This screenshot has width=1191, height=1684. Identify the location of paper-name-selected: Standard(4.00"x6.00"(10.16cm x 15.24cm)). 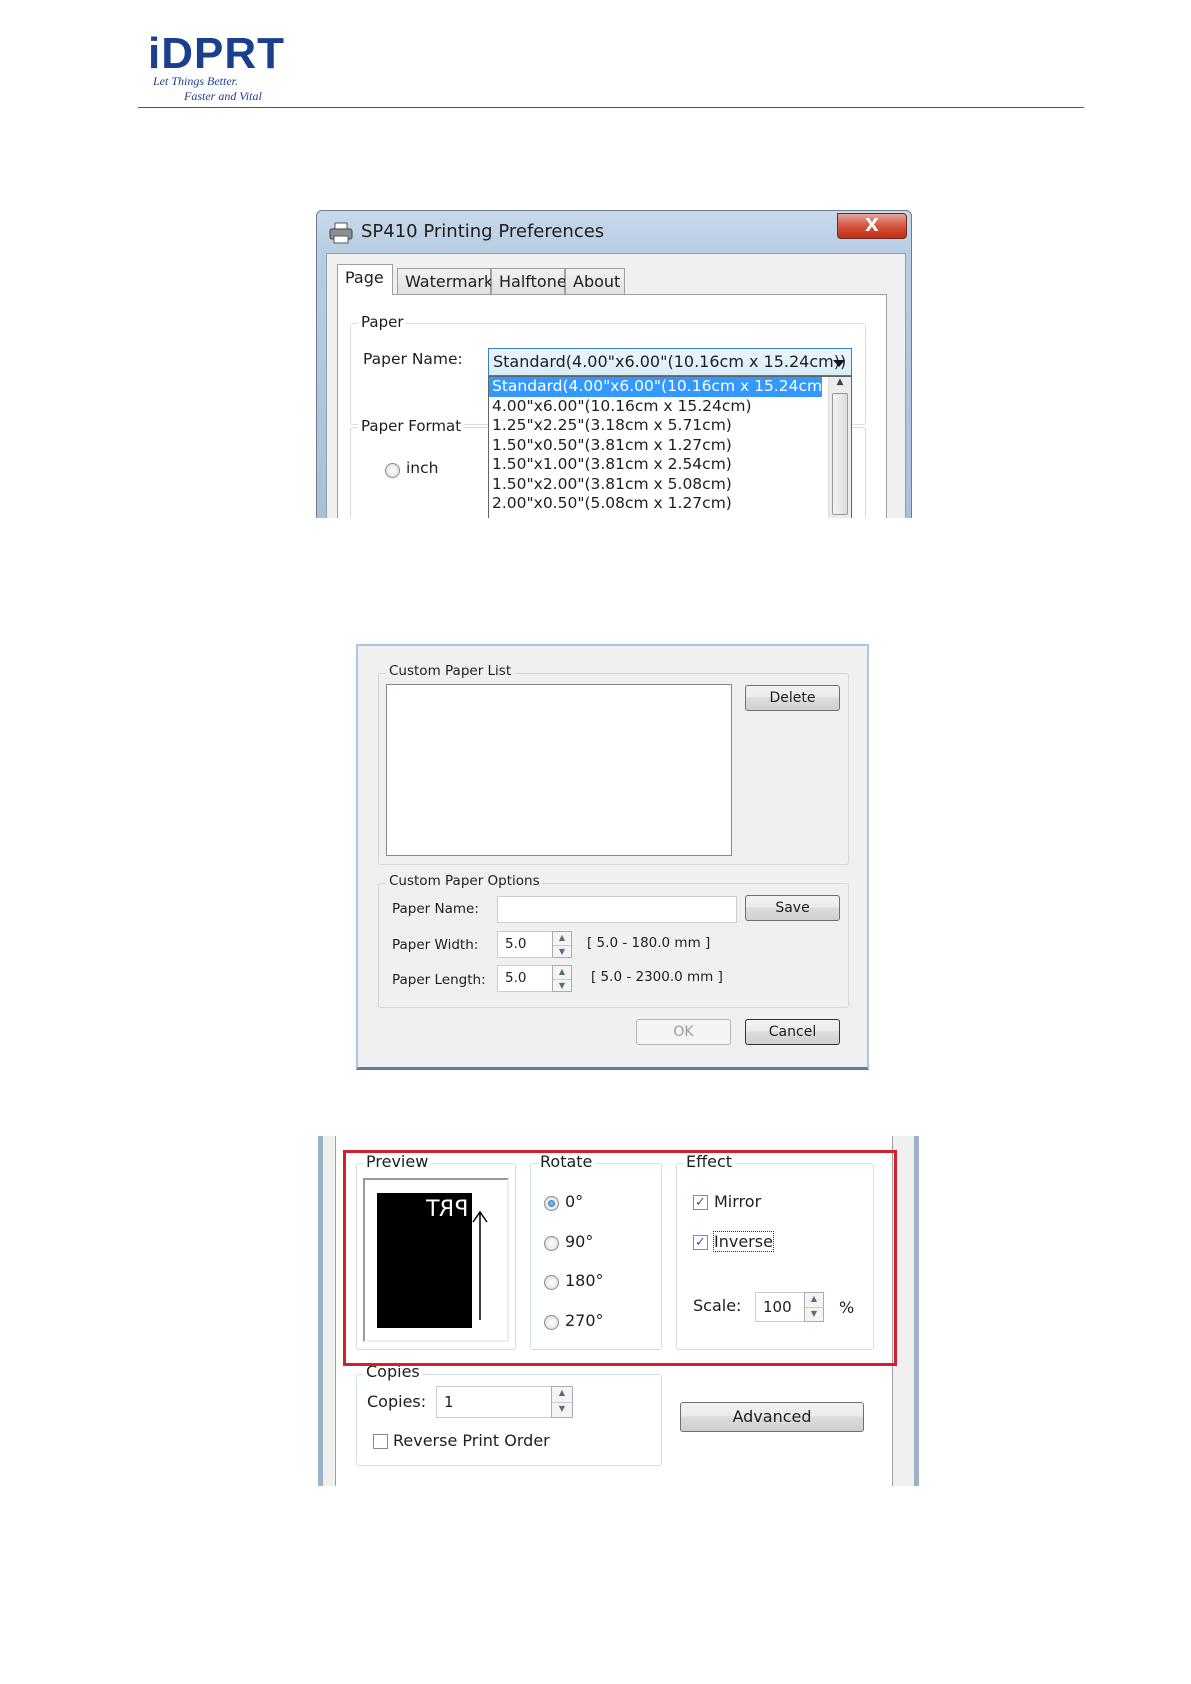
(670, 361).